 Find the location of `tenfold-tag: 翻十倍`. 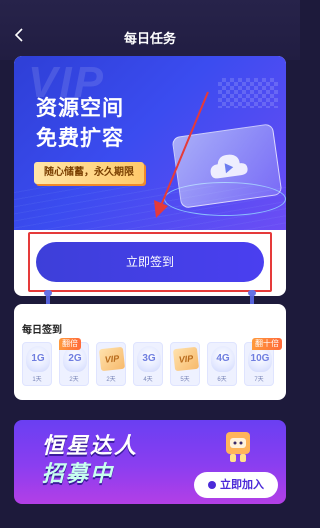

tenfold-tag: 翻十倍 is located at coordinates (267, 344).